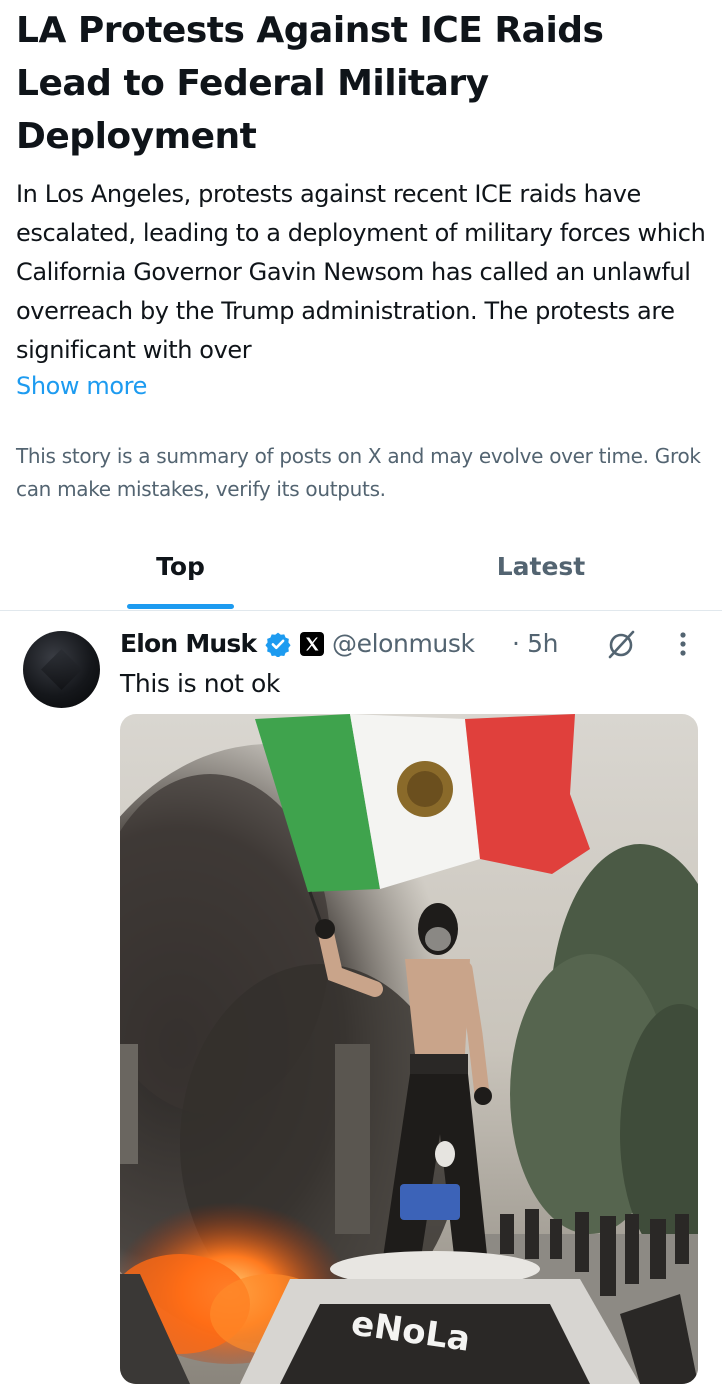 The height and width of the screenshot is (1384, 722). I want to click on post-text: This is not ok, so click(200, 683).